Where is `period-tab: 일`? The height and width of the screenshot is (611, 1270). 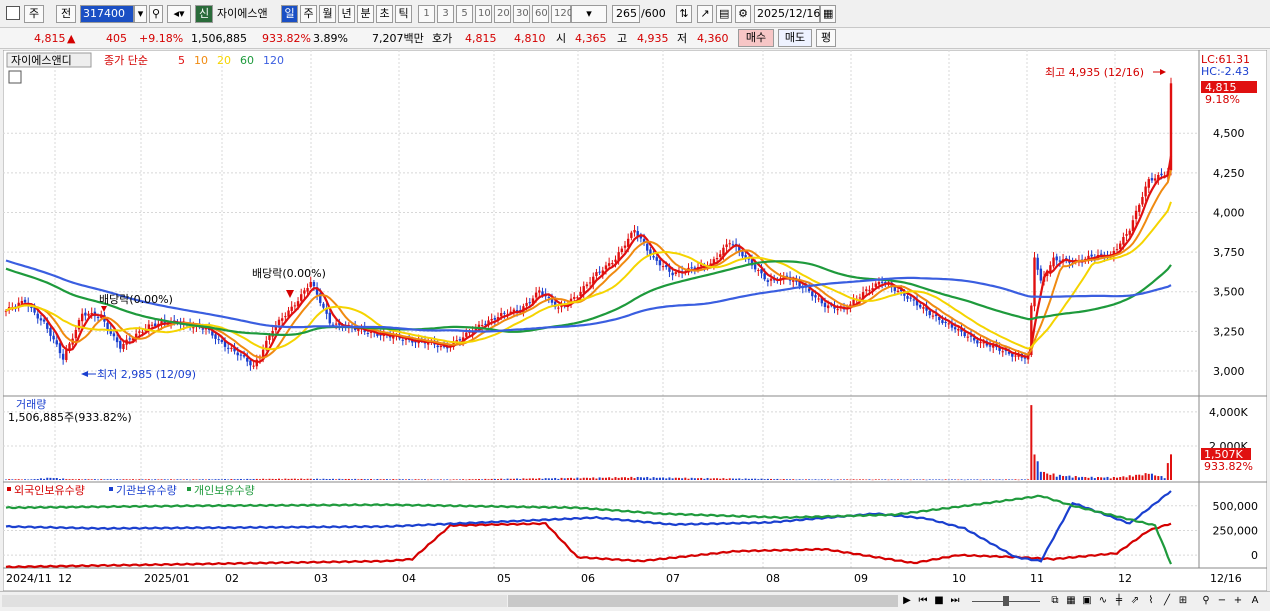 period-tab: 일 is located at coordinates (289, 14).